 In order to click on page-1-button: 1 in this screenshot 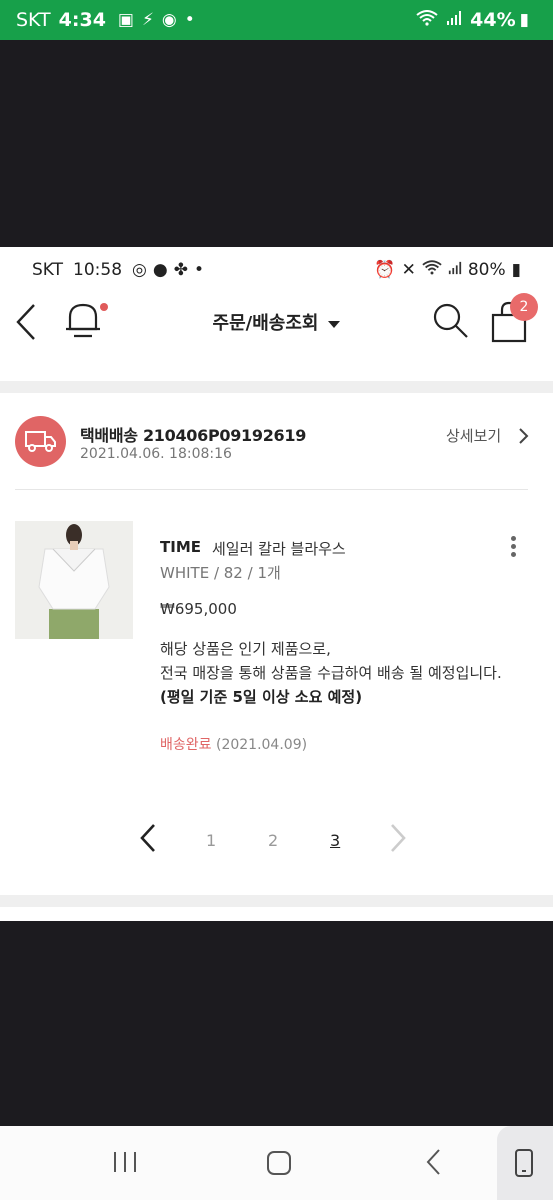, I will do `click(211, 840)`.